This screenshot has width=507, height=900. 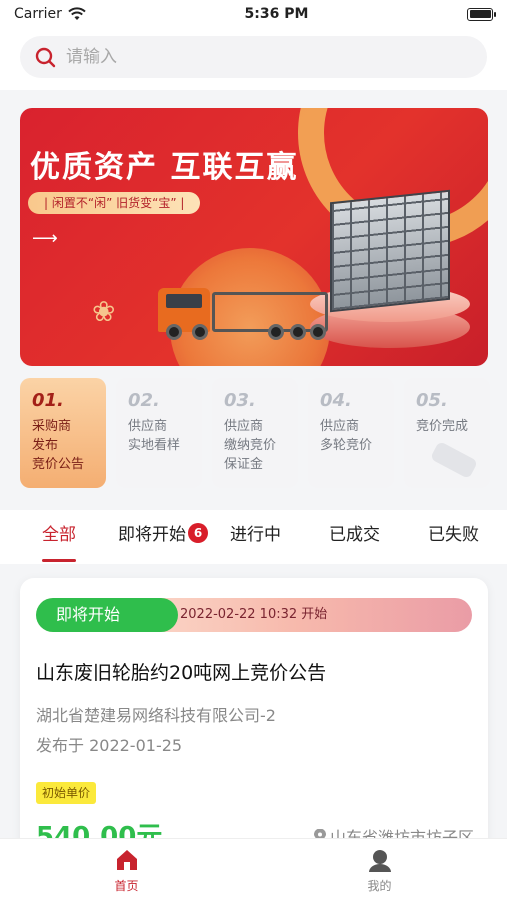 I want to click on step-number: 02., so click(x=144, y=400).